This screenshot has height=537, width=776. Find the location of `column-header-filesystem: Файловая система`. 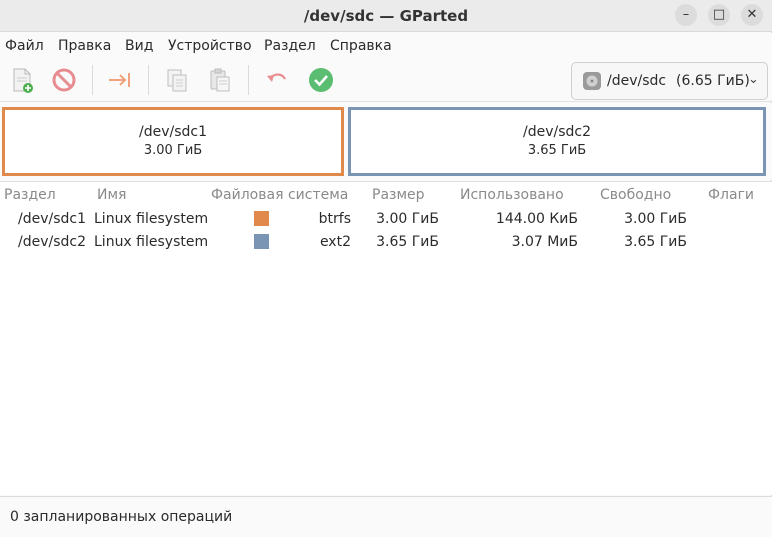

column-header-filesystem: Файловая система is located at coordinates (279, 195).